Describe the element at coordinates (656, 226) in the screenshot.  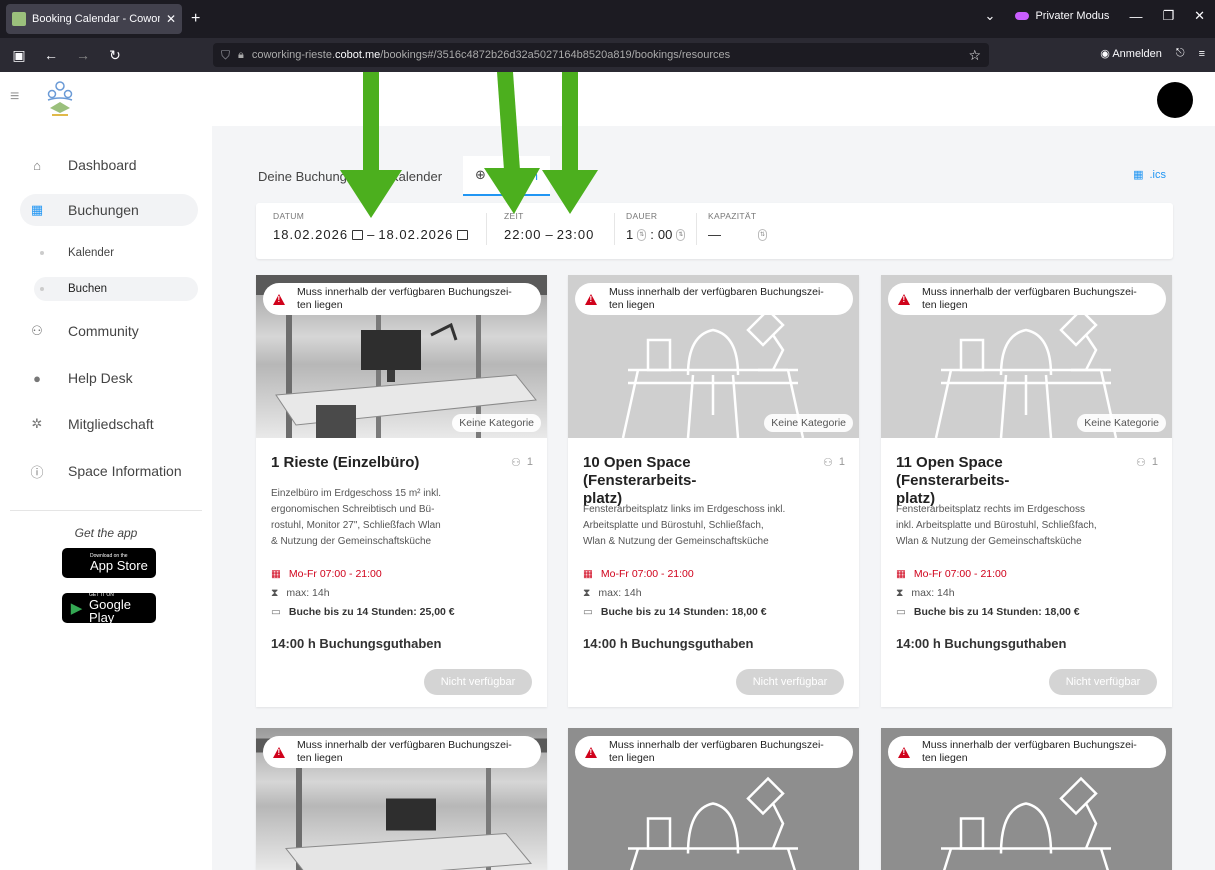
I see `dauer-filter: DAUER 1 ⇅ : 00 ⇅` at that location.